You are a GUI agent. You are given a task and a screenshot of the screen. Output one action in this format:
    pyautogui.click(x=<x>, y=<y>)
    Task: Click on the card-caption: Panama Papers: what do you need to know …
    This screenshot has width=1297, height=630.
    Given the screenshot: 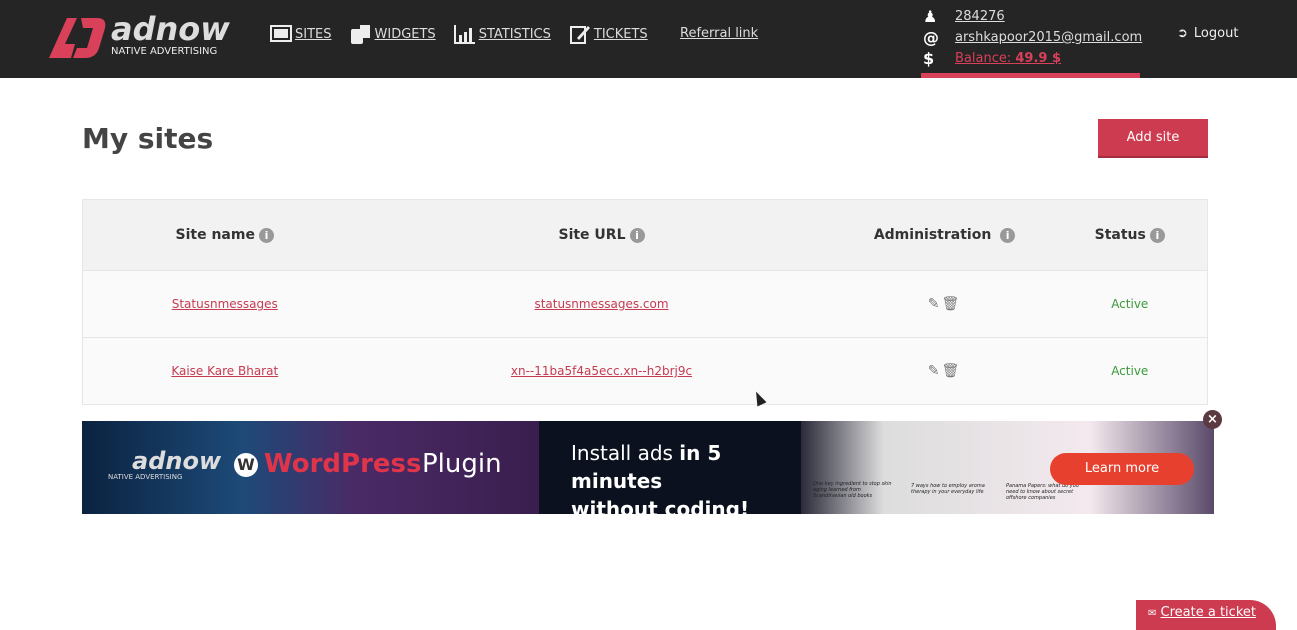 What is the action you would take?
    pyautogui.click(x=1042, y=492)
    